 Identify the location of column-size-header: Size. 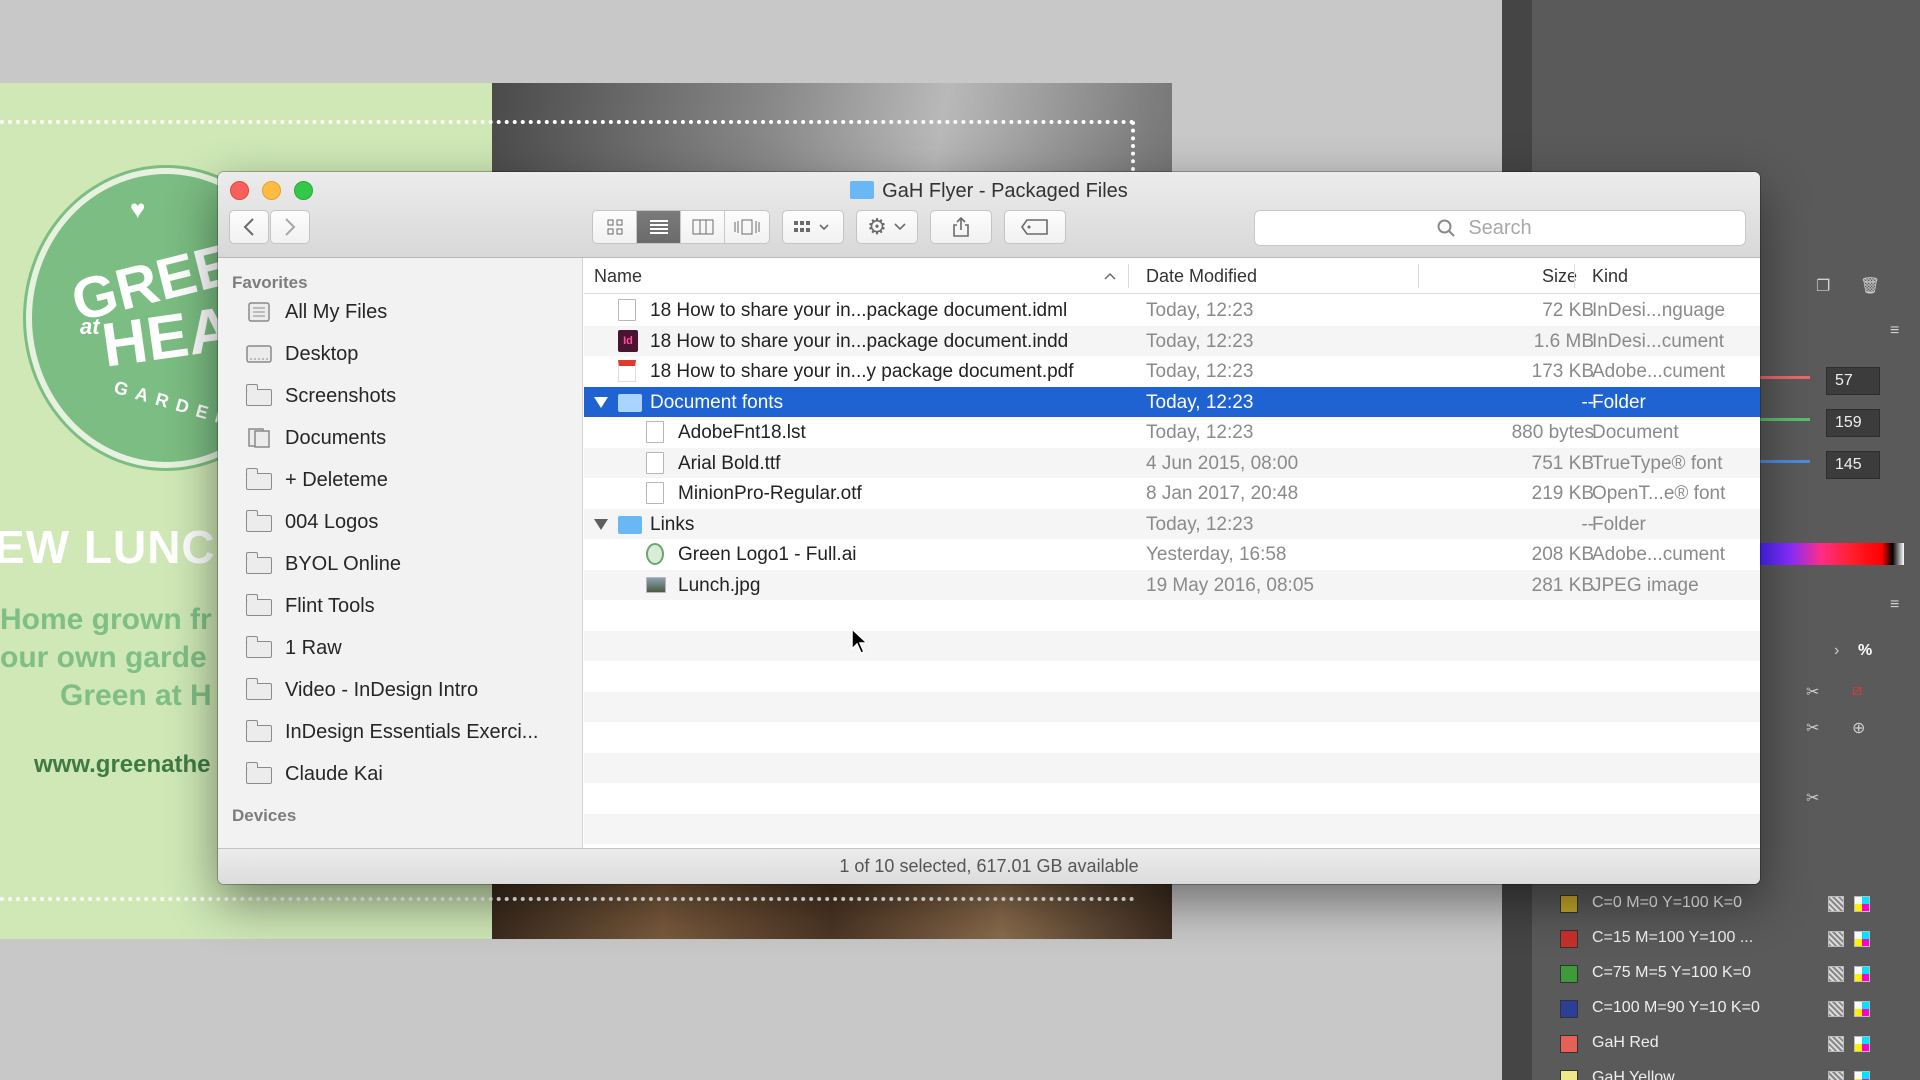
(1559, 276).